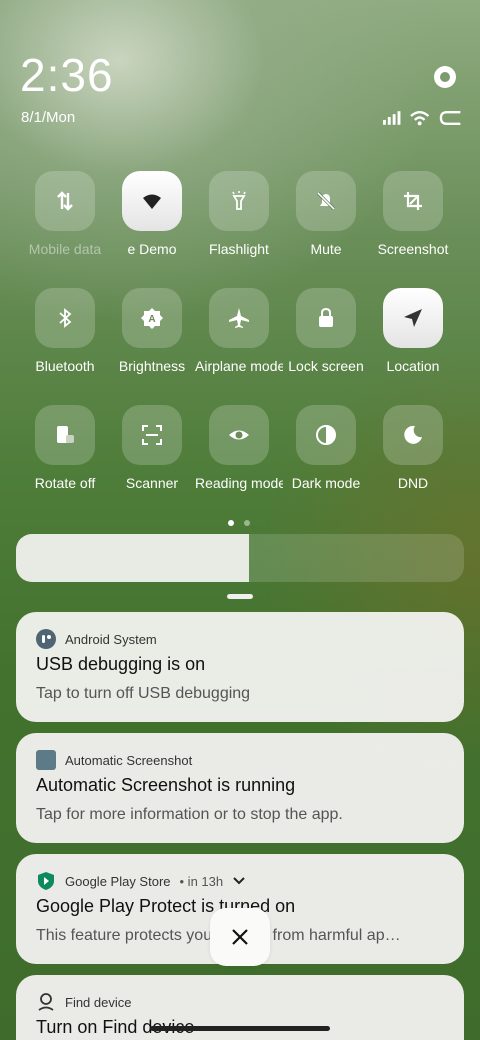  What do you see at coordinates (247, 523) in the screenshot?
I see `page-dot` at bounding box center [247, 523].